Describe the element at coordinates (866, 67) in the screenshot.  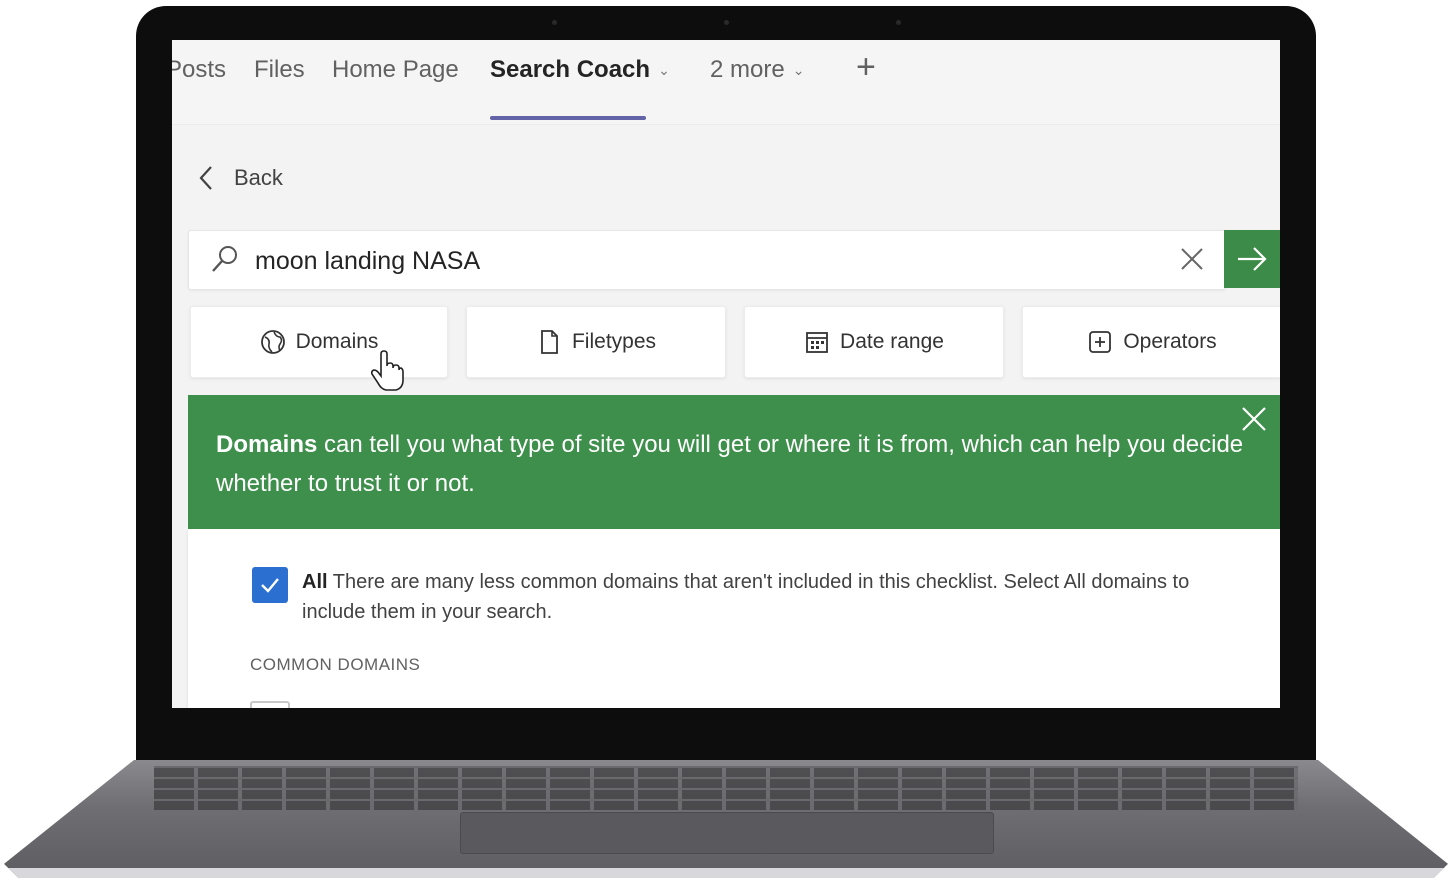
I see `plus-icon: +` at that location.